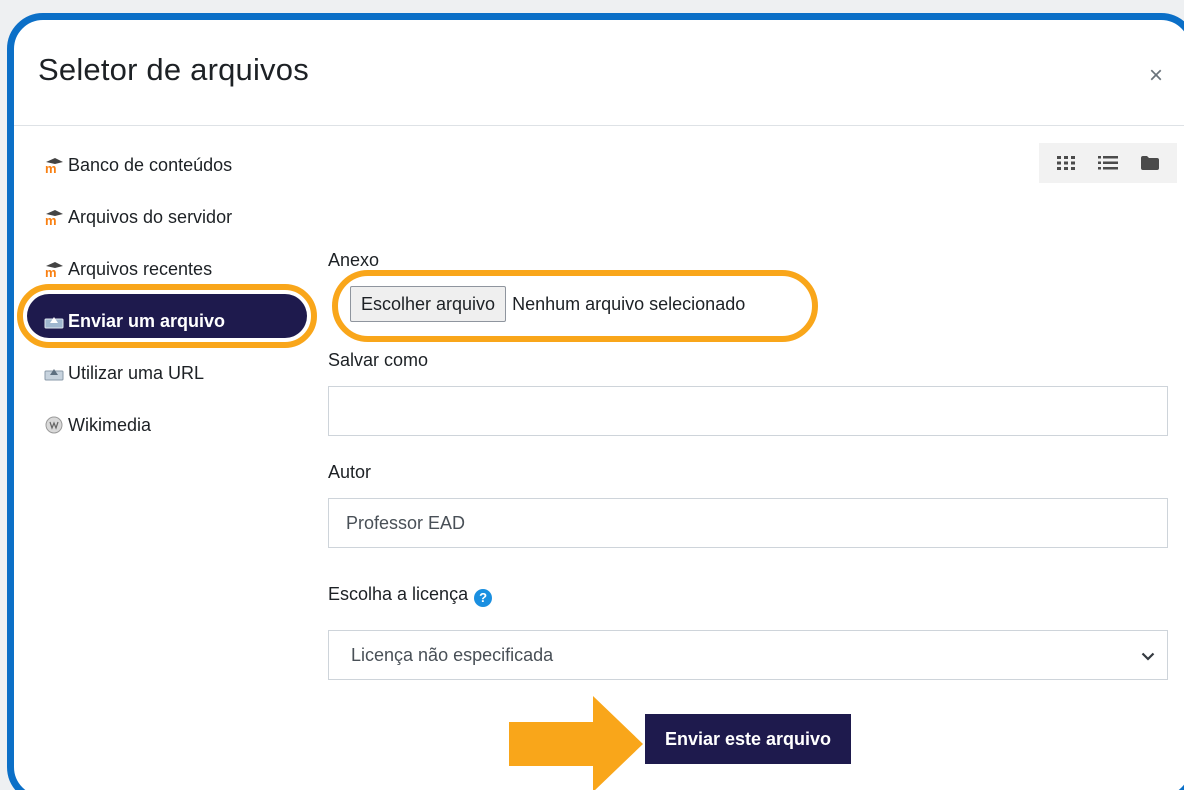  Describe the element at coordinates (748, 411) in the screenshot. I see `save-as-input` at that location.